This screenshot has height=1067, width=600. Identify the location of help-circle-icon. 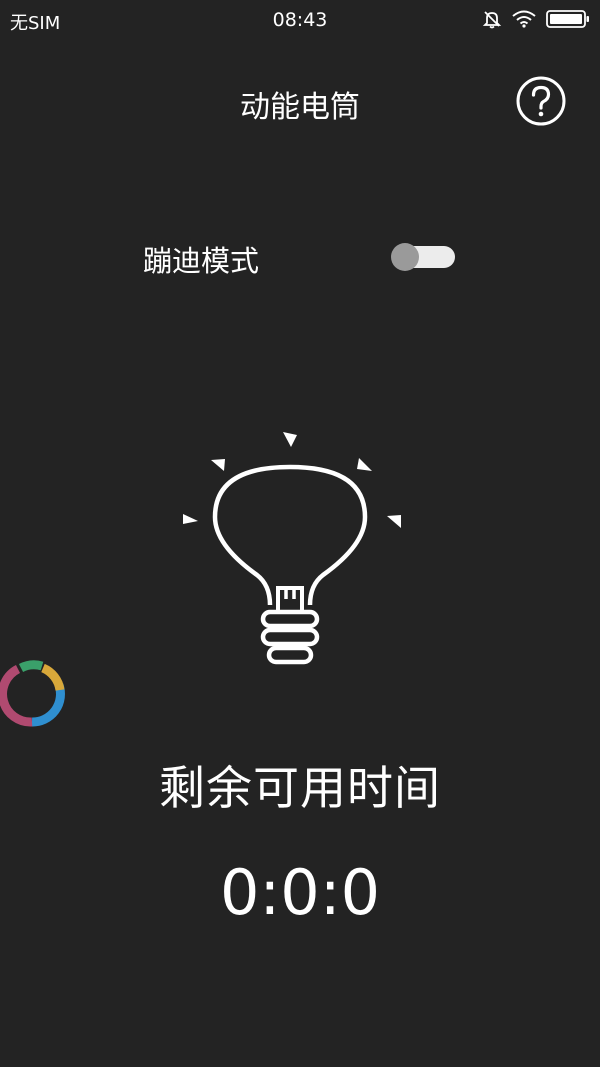
(541, 101).